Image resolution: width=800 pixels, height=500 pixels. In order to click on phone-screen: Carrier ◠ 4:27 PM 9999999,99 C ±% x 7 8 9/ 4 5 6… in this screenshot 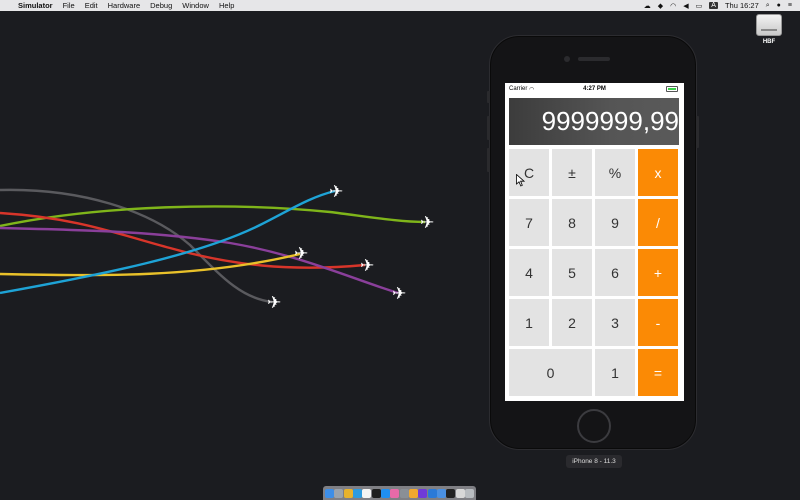, I will do `click(594, 242)`.